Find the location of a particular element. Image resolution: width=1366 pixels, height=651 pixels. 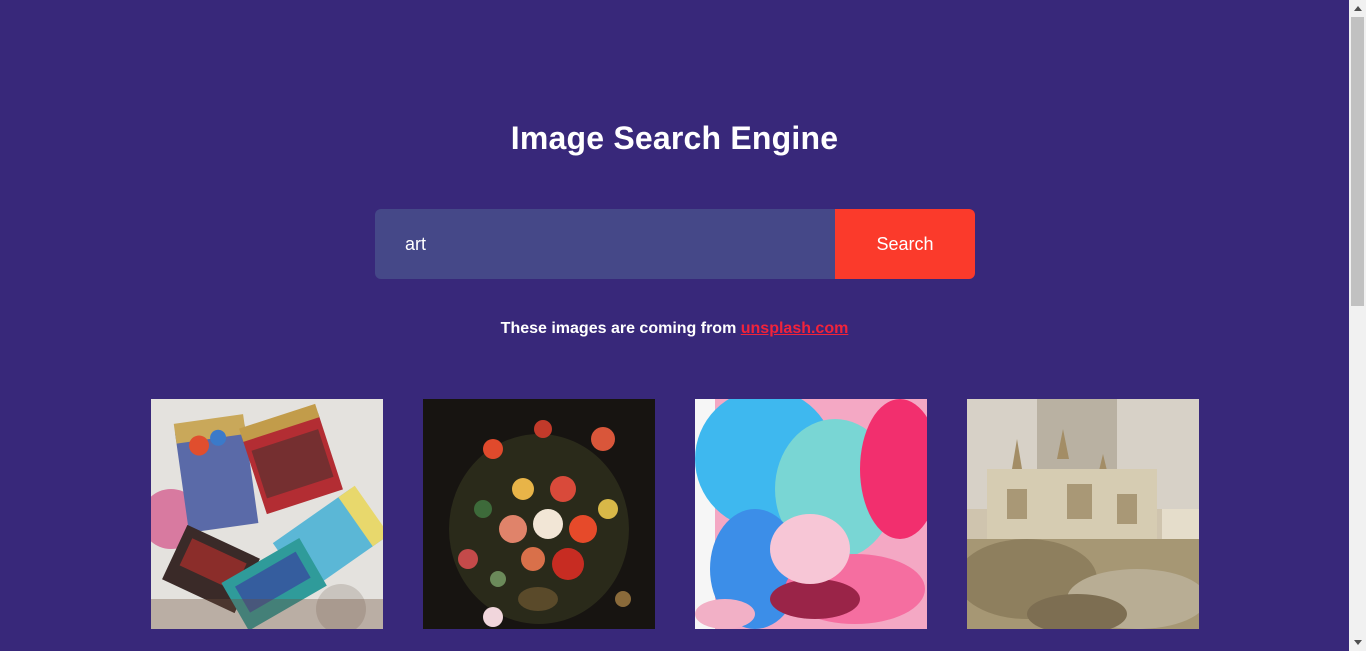

source-note-text: These images are coming from is located at coordinates (620, 328).